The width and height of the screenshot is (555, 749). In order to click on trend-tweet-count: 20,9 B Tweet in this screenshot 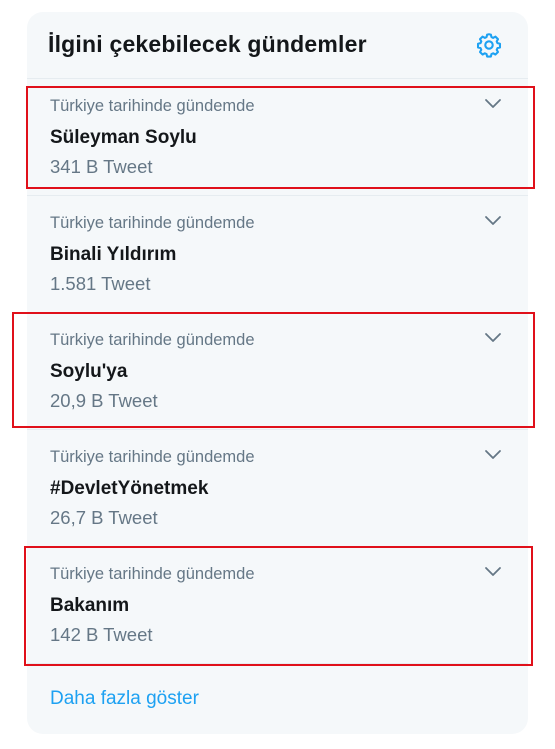, I will do `click(104, 400)`.